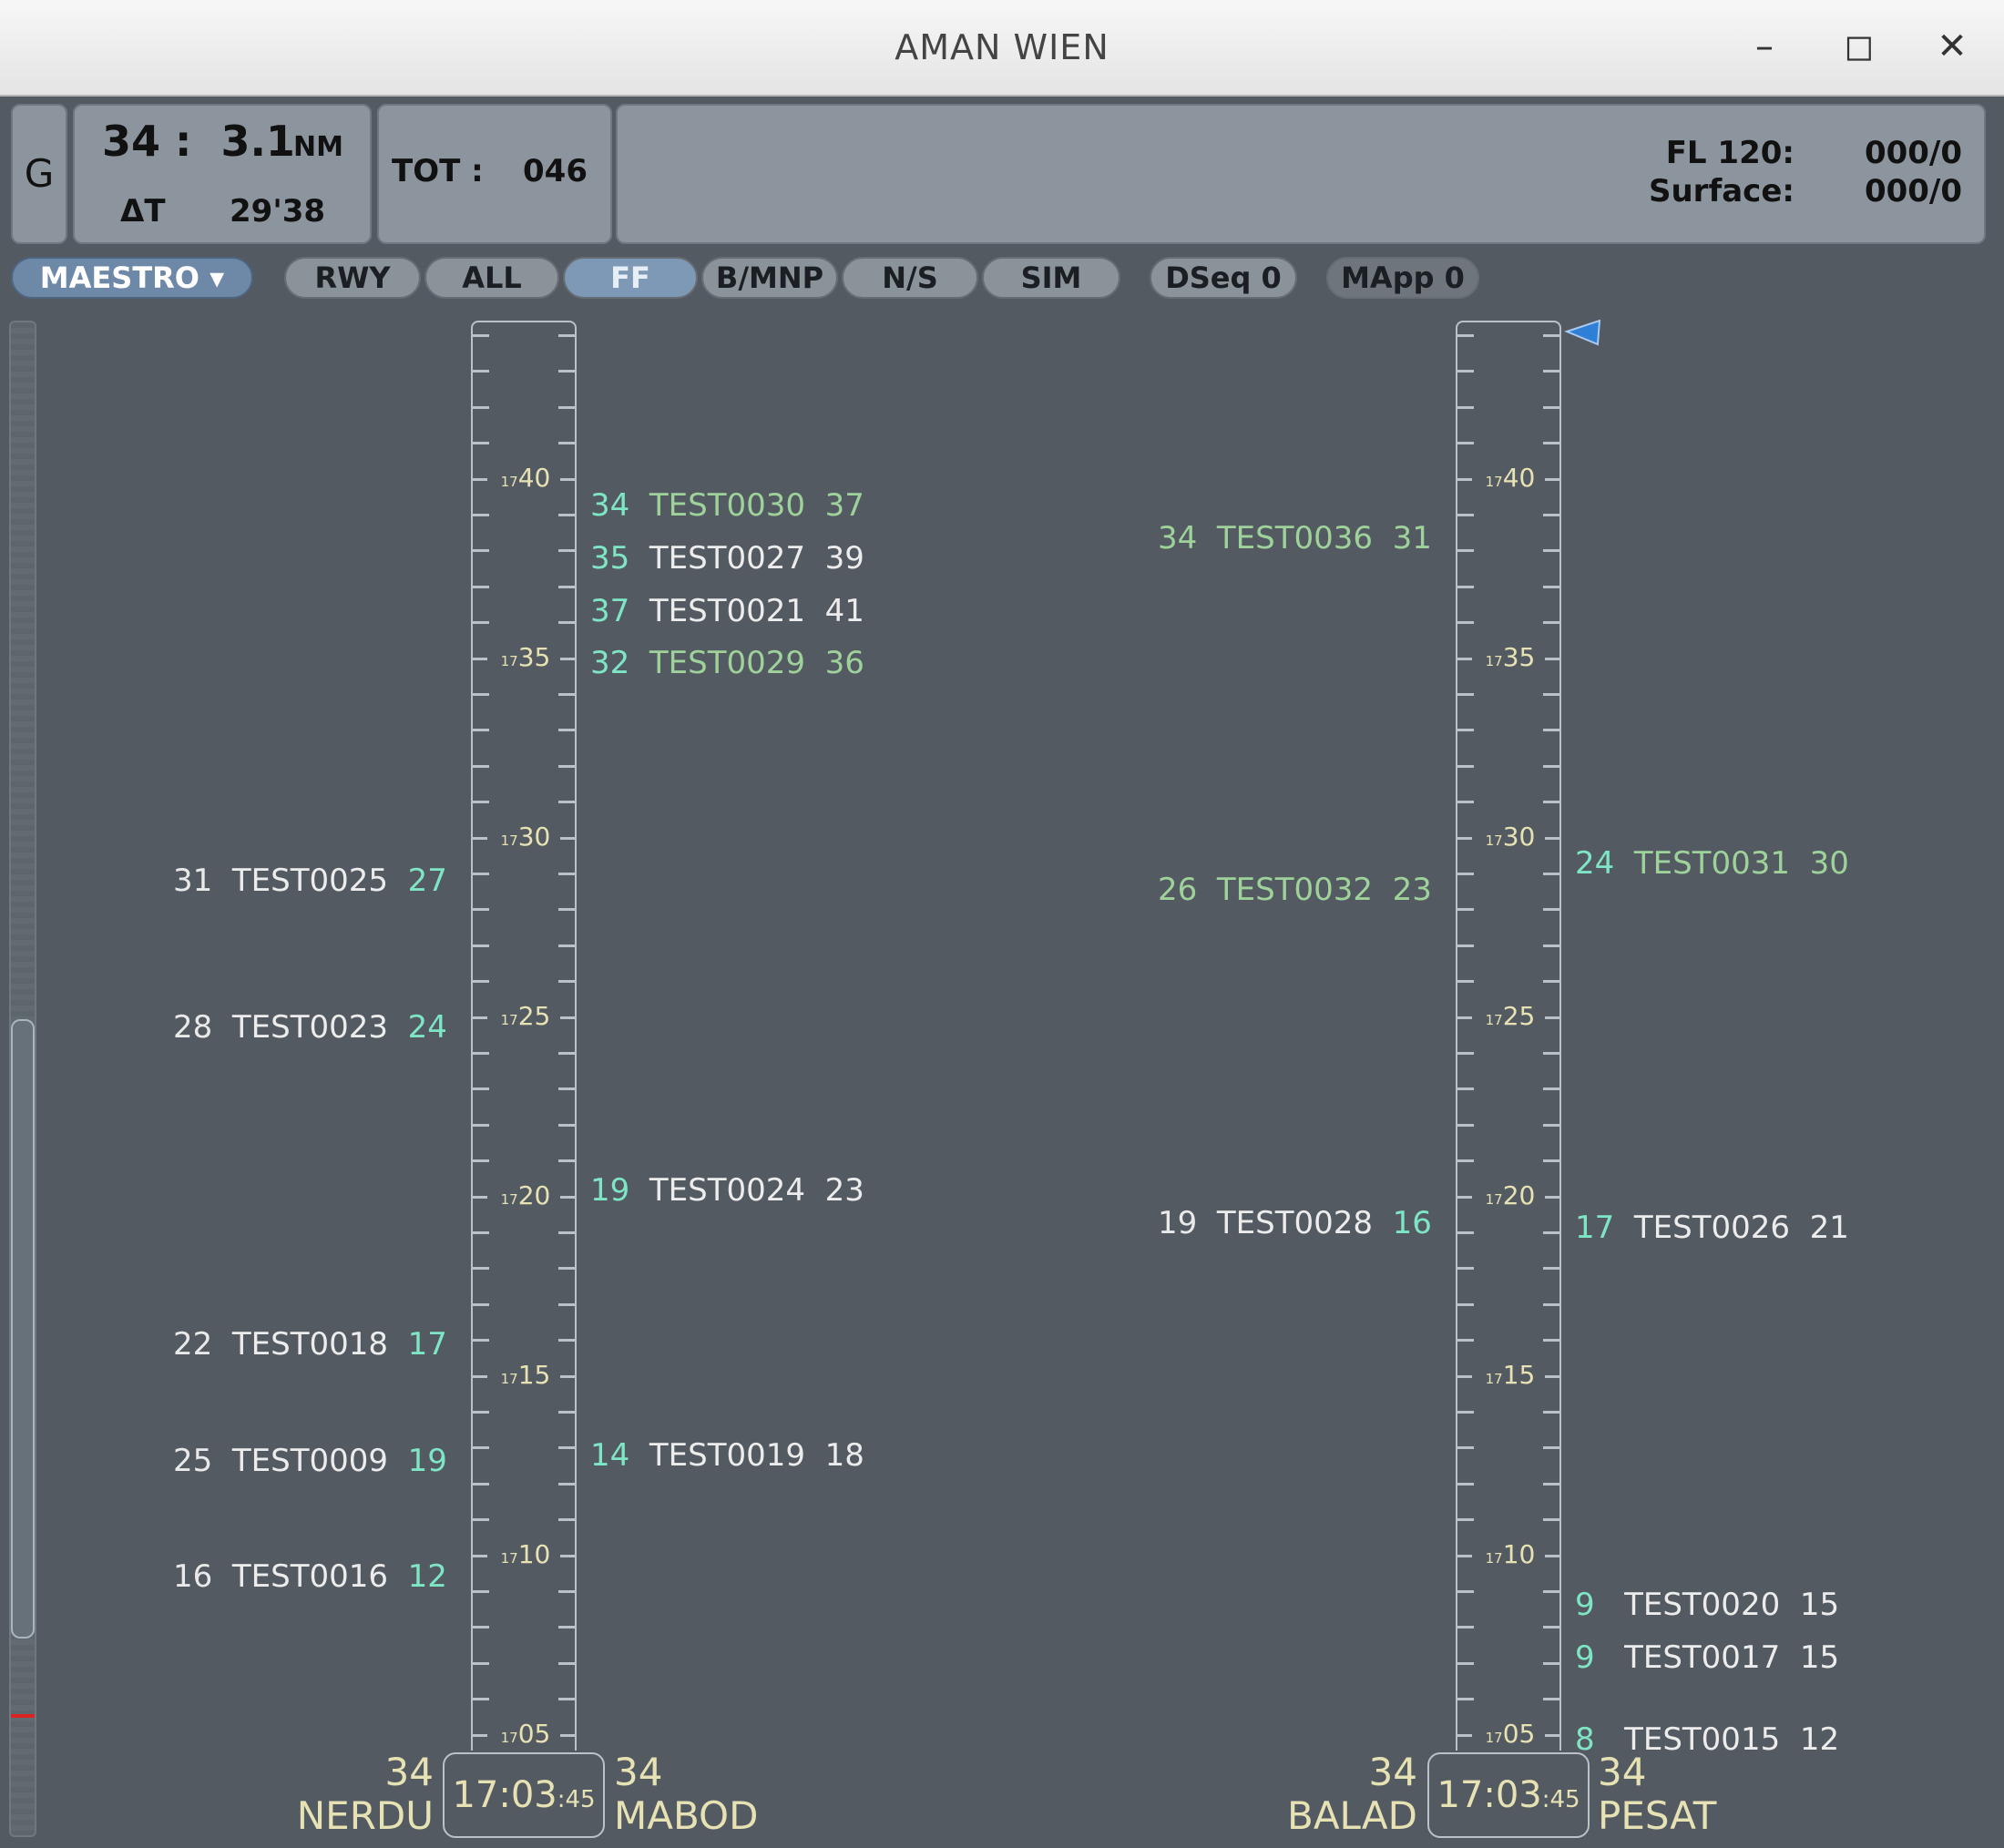 The image size is (2004, 1848). I want to click on flight-callsign: TEST0018, so click(310, 1344).